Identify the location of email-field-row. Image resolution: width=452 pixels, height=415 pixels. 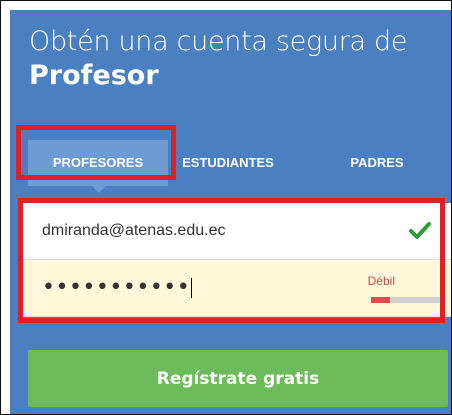
(235, 231).